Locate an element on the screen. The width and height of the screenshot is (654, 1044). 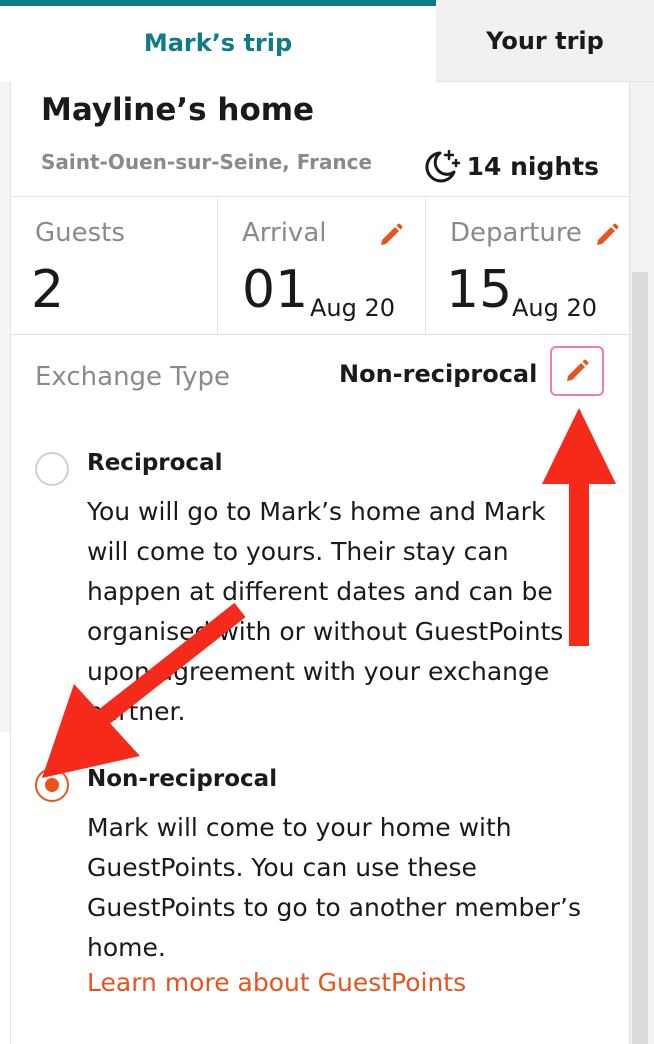
arrival-month: Aug 20 is located at coordinates (353, 308).